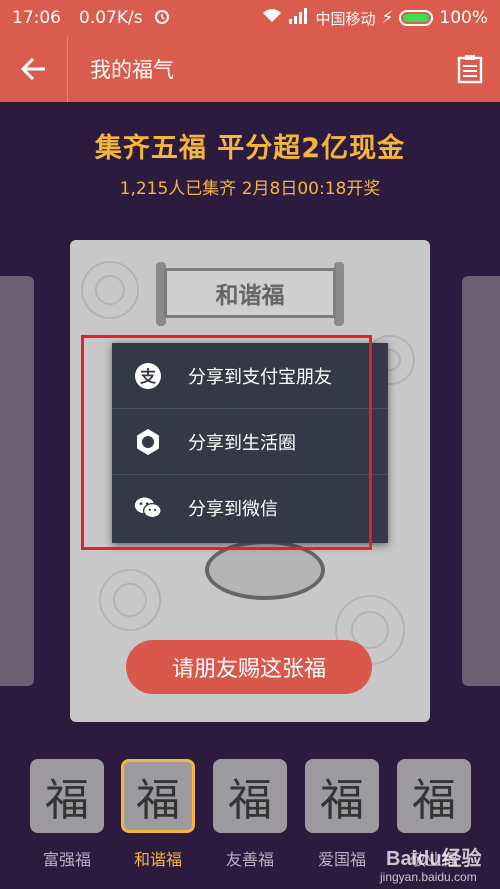 The image size is (500, 889). Describe the element at coordinates (111, 18) in the screenshot. I see `status-network-speed: 0.07K/s` at that location.